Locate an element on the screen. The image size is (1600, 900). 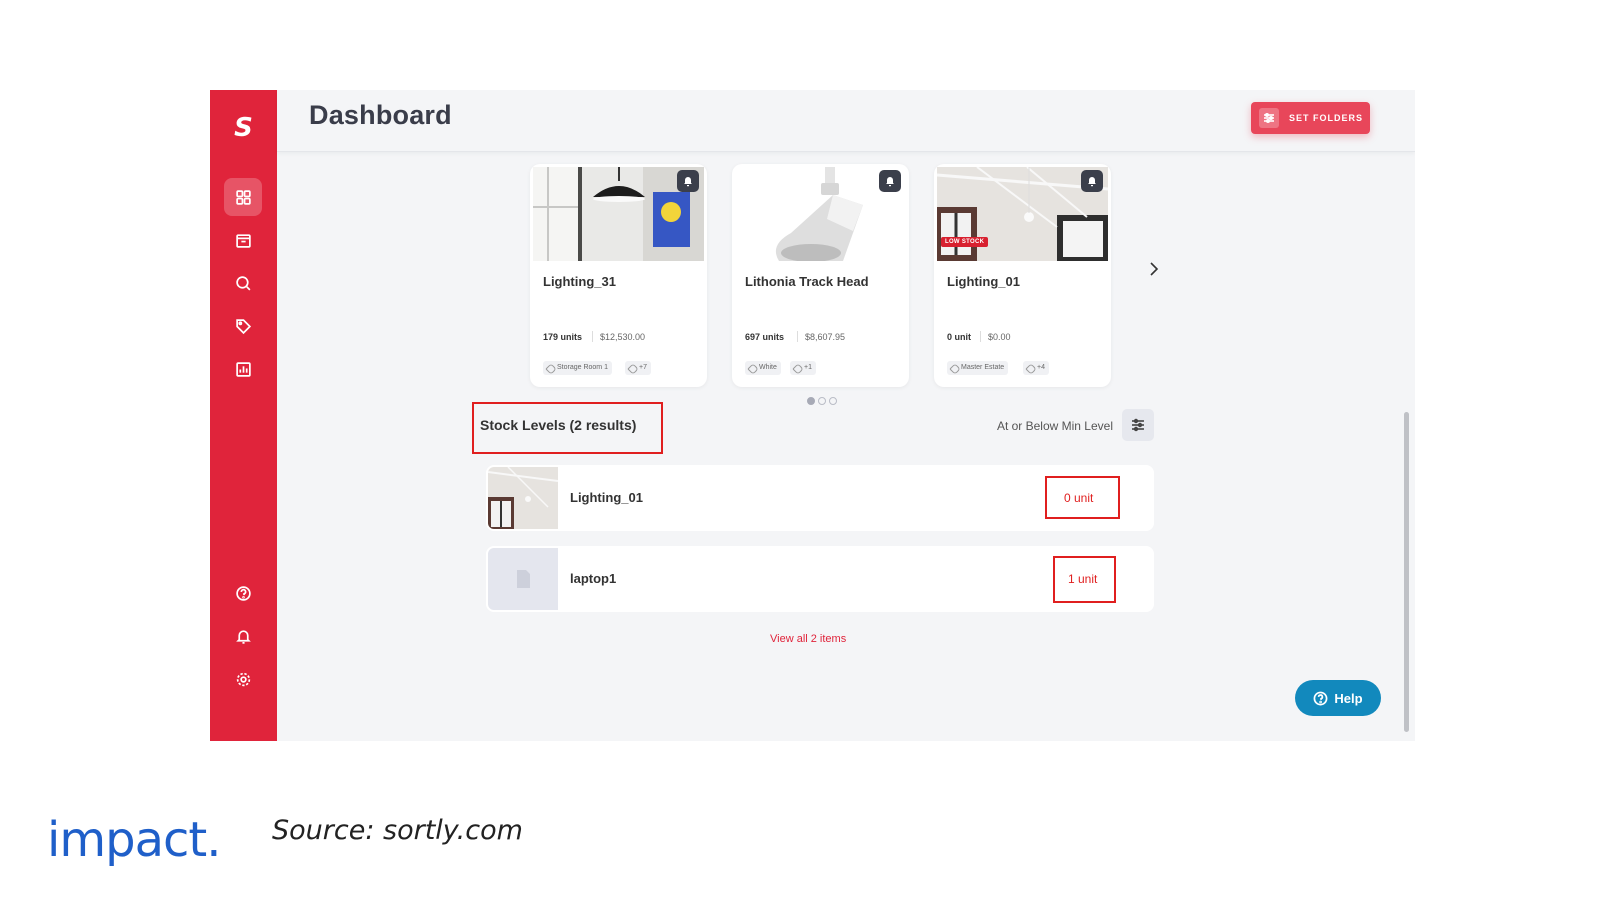
item-name: Lithonia Track Head is located at coordinates (807, 281).